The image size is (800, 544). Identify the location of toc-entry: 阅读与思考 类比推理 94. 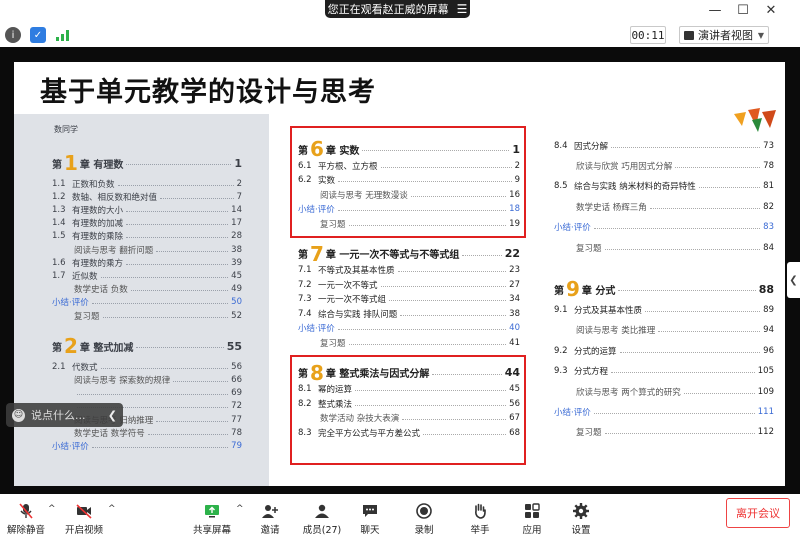
(664, 330).